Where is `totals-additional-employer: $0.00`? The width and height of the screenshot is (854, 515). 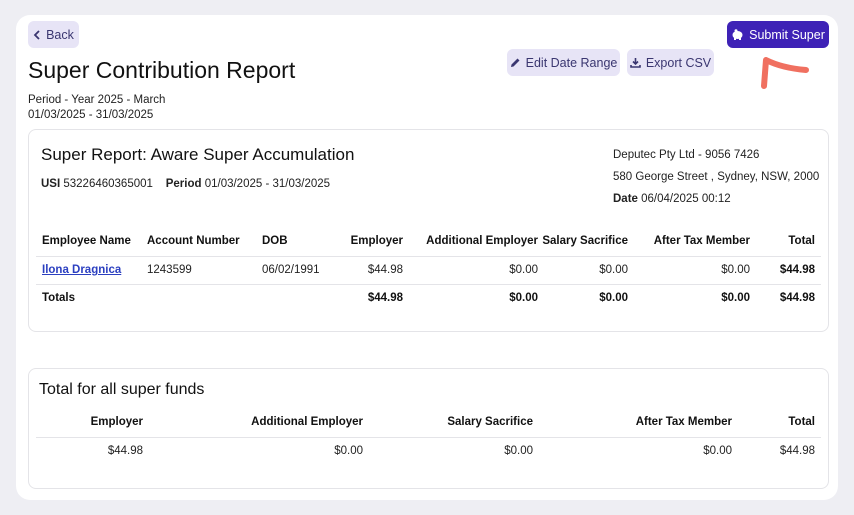 totals-additional-employer: $0.00 is located at coordinates (523, 298).